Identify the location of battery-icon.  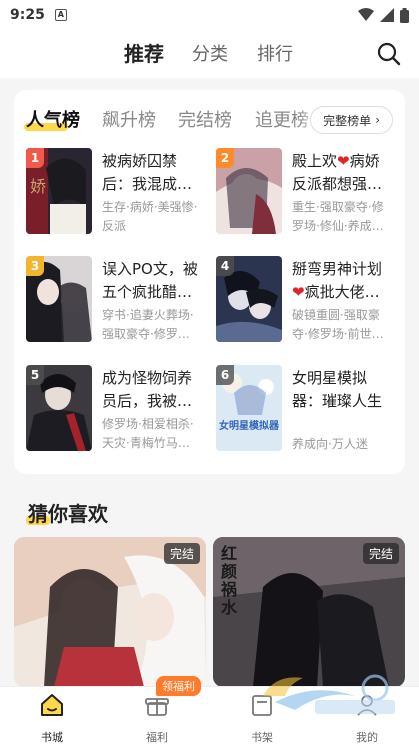
(404, 15).